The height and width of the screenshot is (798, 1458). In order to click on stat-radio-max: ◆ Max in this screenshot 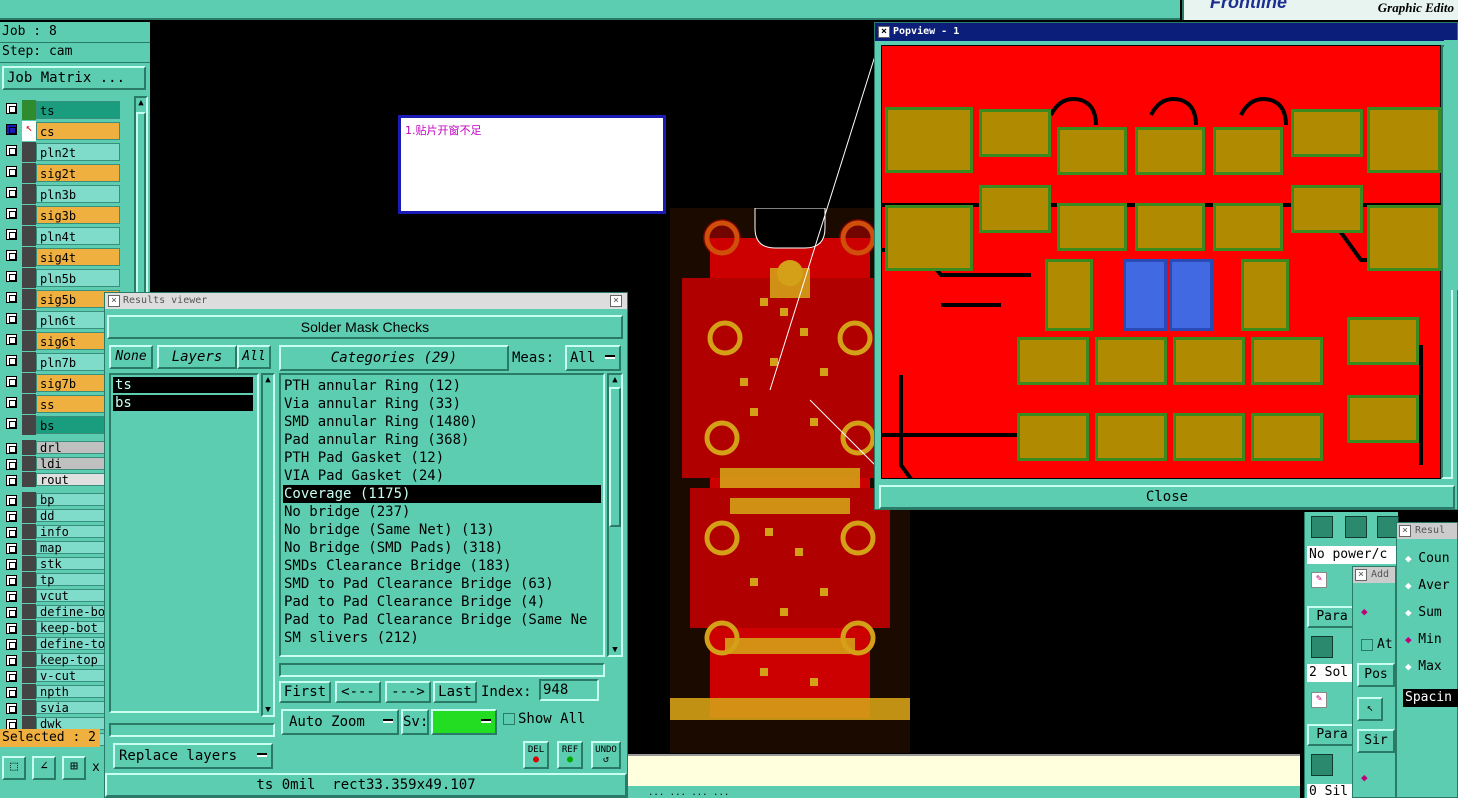, I will do `click(1423, 666)`.